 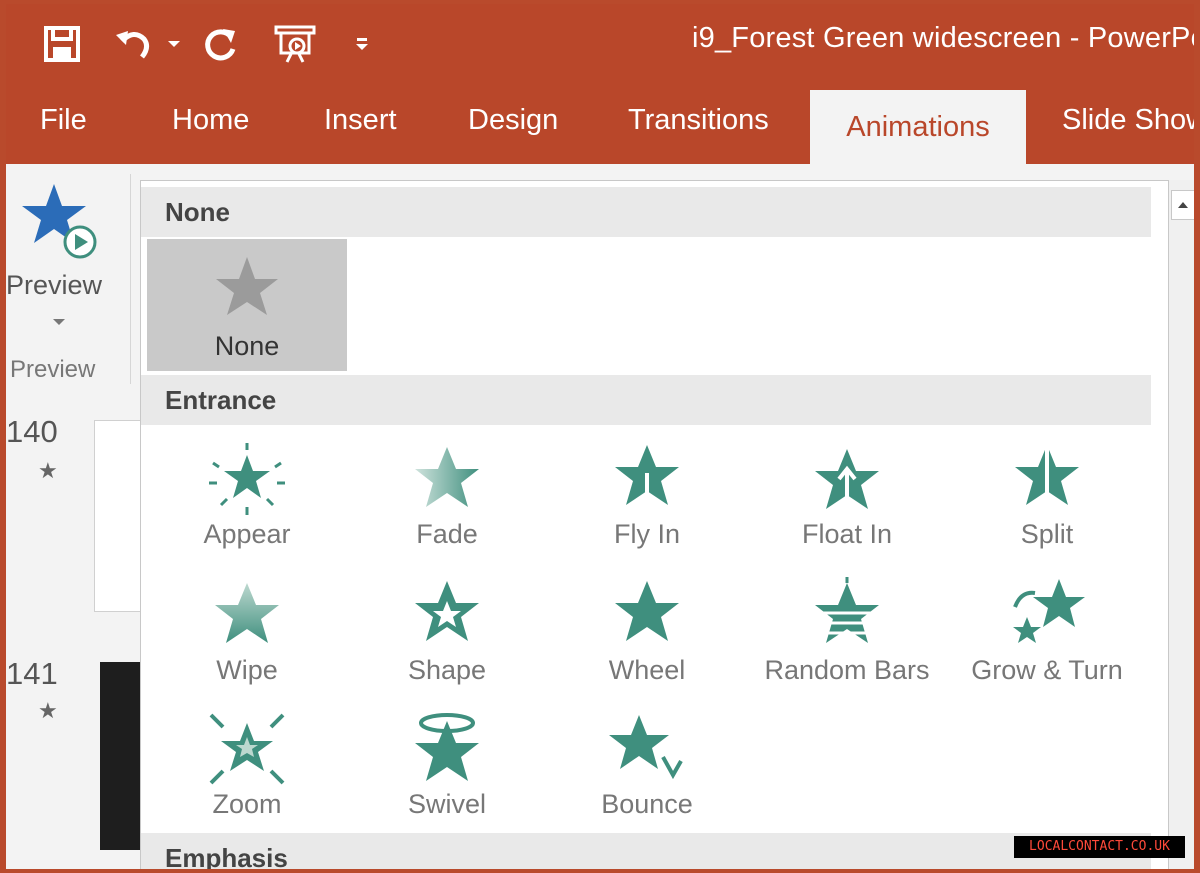 I want to click on tab-transitions: Transitions, so click(x=698, y=120).